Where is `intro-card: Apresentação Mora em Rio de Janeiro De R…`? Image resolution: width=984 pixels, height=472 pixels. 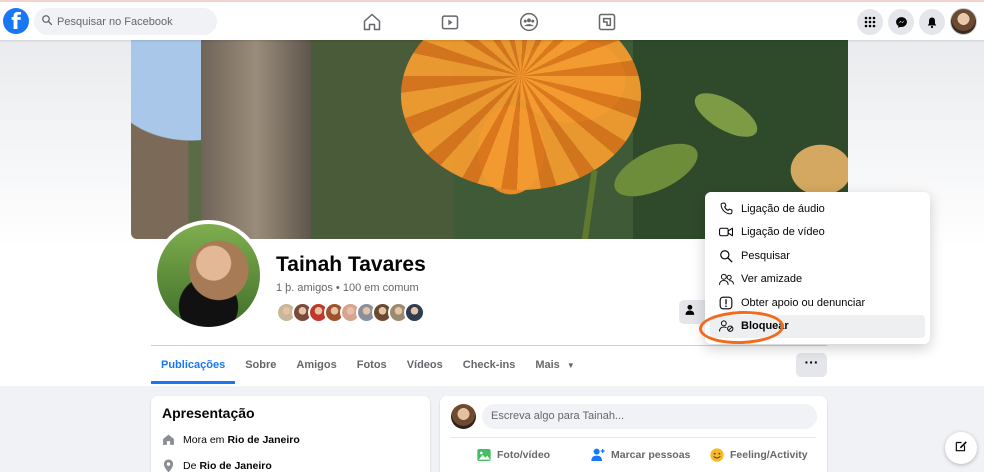
intro-card: Apresentação Mora em Rio de Janeiro De R… is located at coordinates (290, 434).